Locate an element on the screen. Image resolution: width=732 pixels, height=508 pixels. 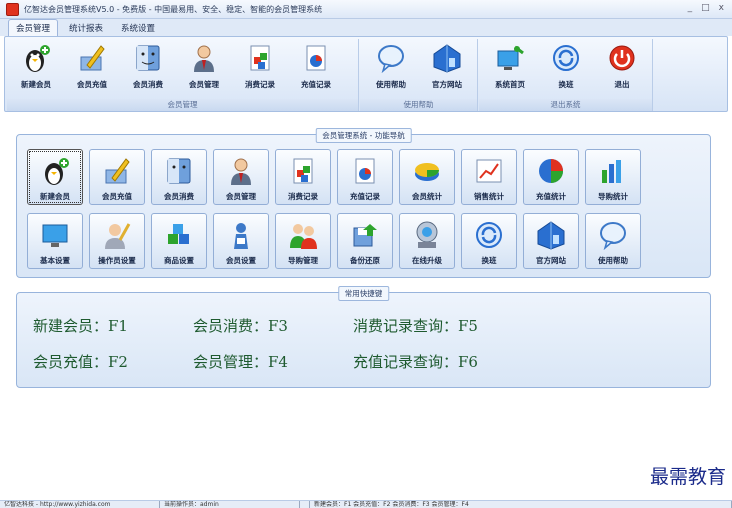
nav-operator-settings-button: 操作员设置 is located at coordinates (117, 241).